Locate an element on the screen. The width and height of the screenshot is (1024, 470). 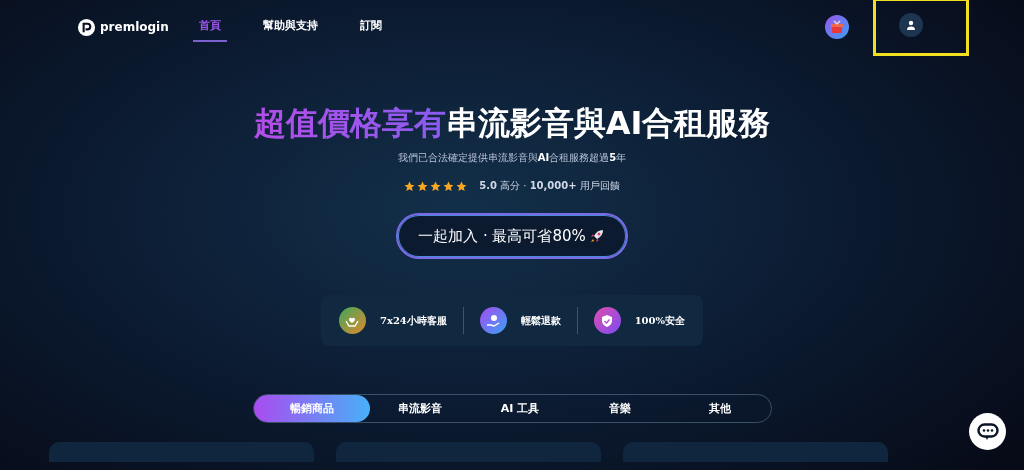
gift-button is located at coordinates (837, 27).